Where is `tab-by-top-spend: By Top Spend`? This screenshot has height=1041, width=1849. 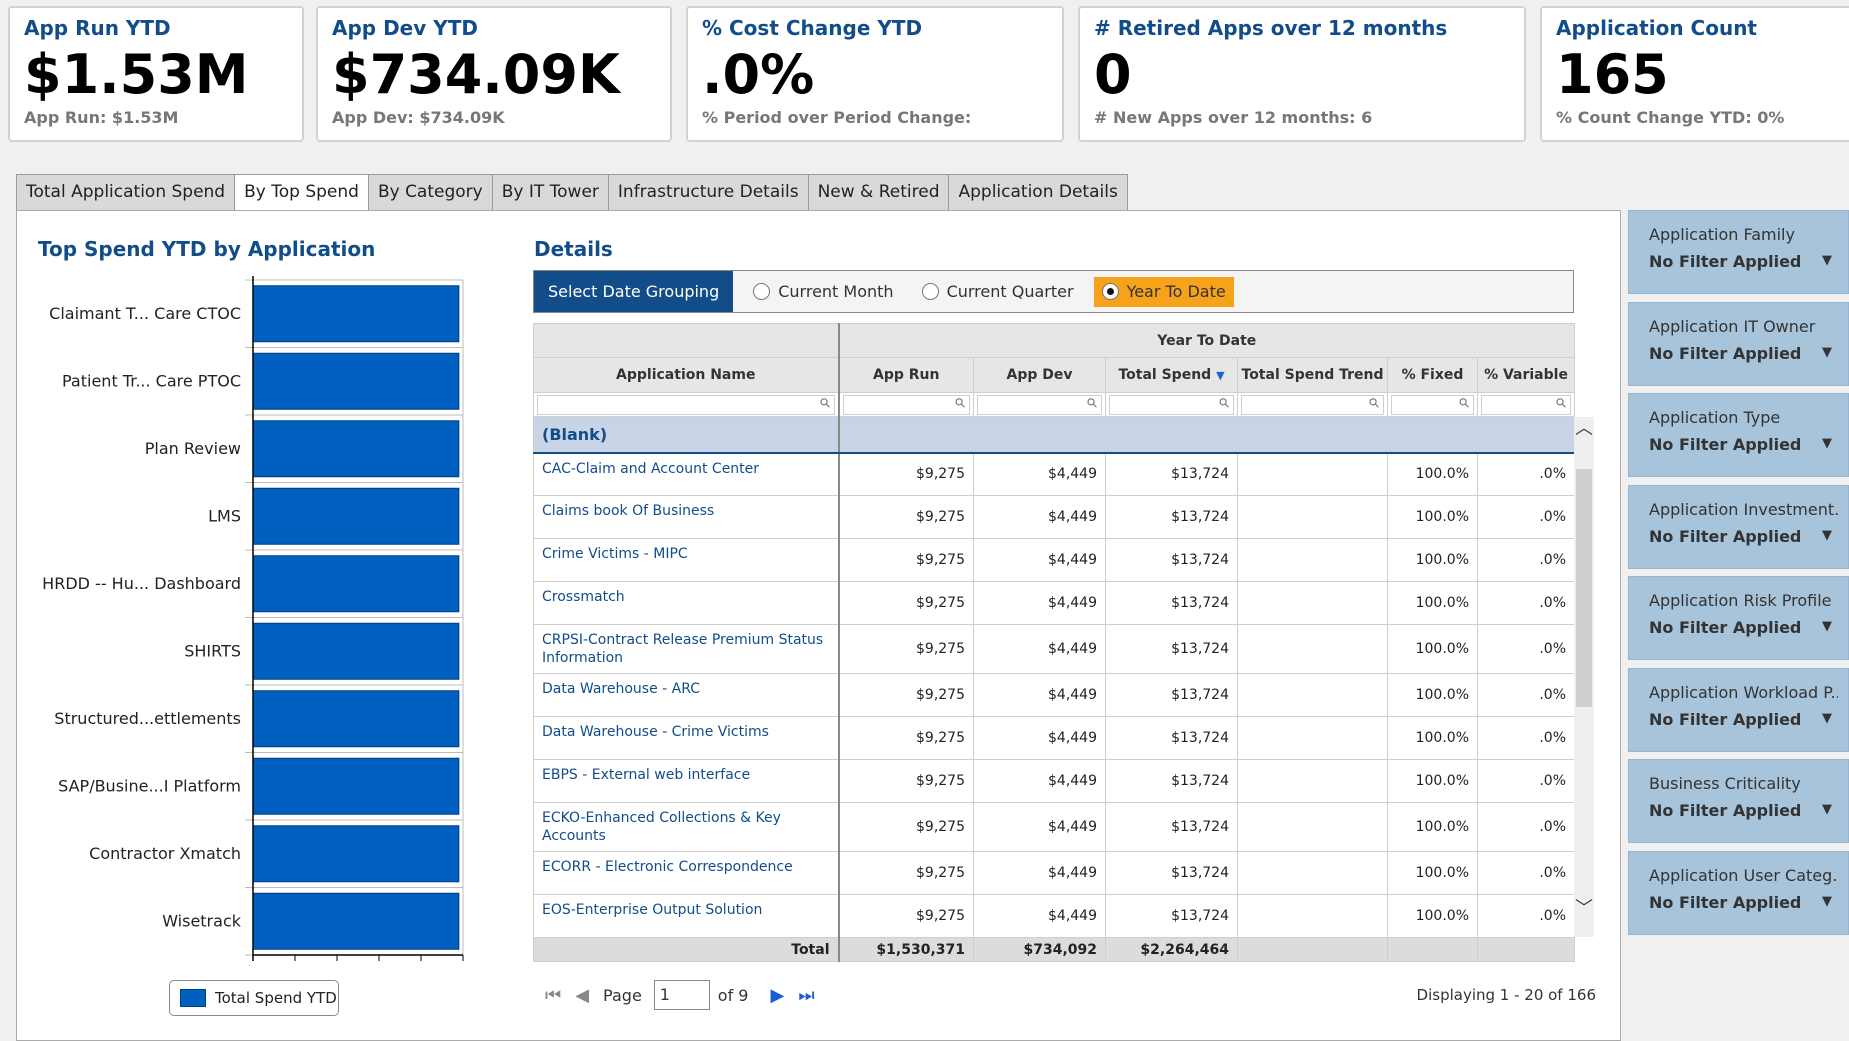
tab-by-top-spend: By Top Spend is located at coordinates (301, 192).